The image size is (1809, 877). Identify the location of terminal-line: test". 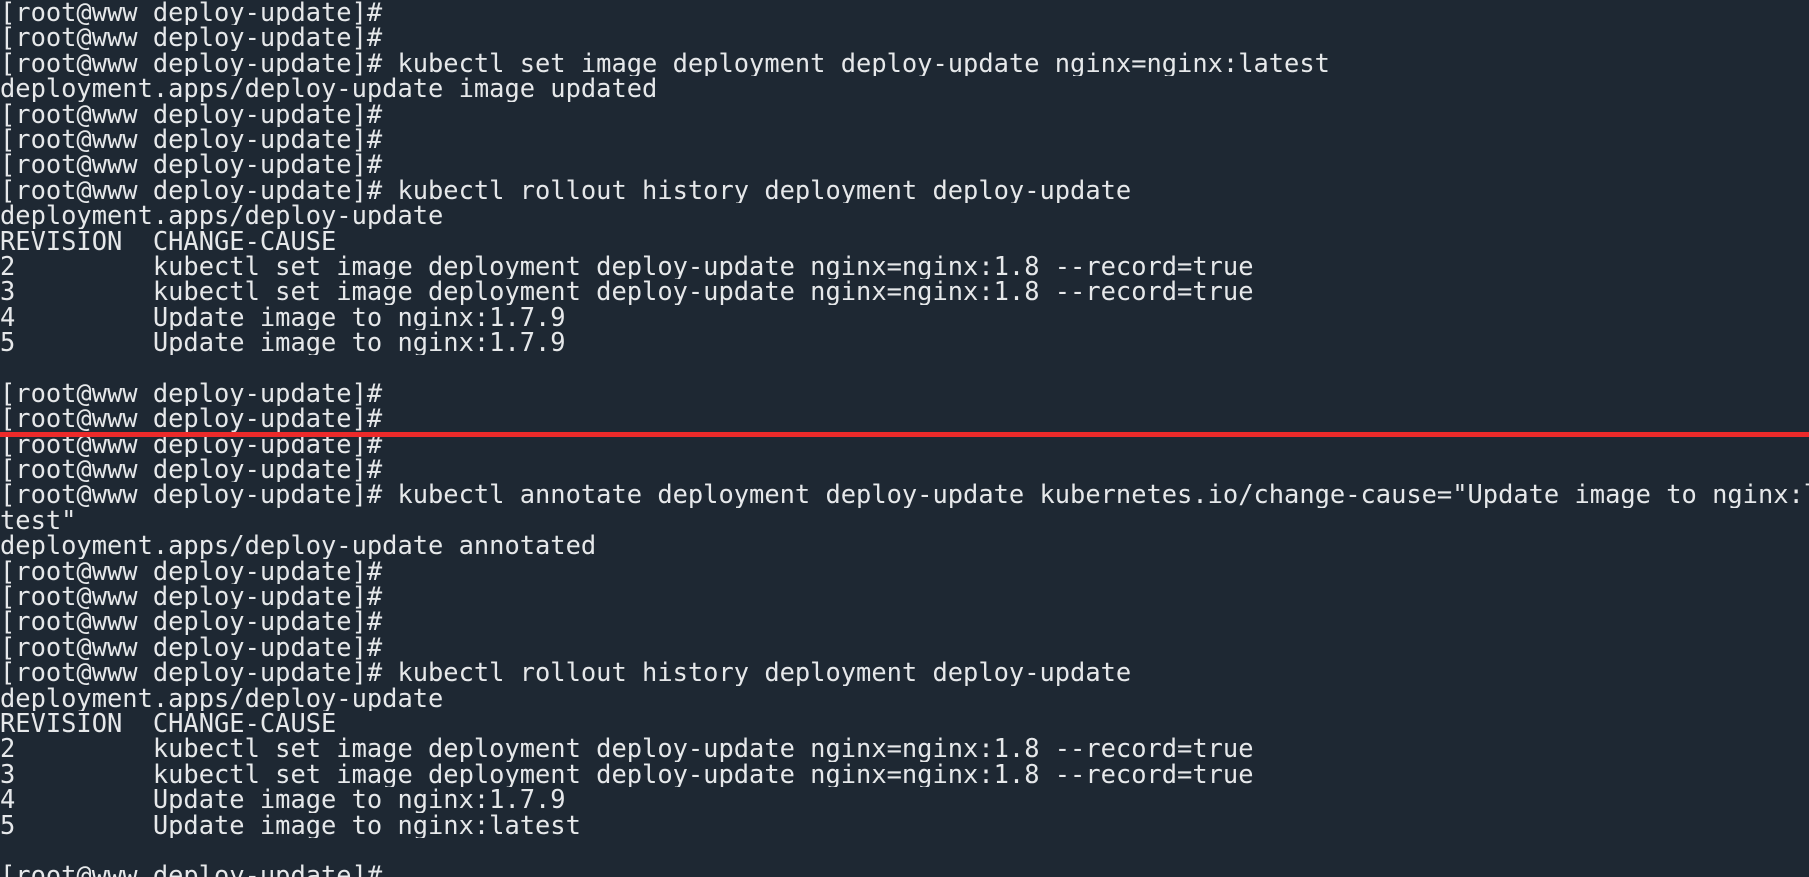
(38, 520).